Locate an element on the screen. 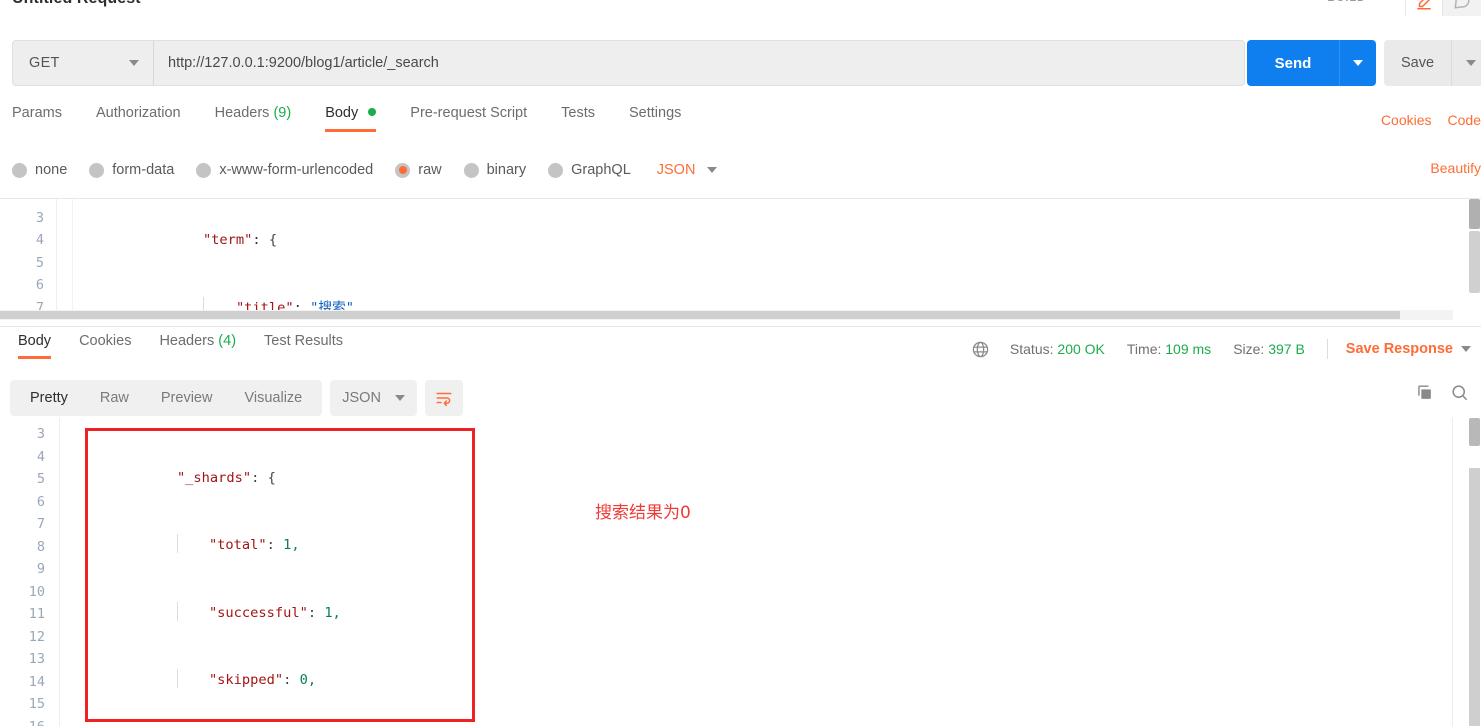 The image size is (1481, 726). radio-icon is located at coordinates (204, 170).